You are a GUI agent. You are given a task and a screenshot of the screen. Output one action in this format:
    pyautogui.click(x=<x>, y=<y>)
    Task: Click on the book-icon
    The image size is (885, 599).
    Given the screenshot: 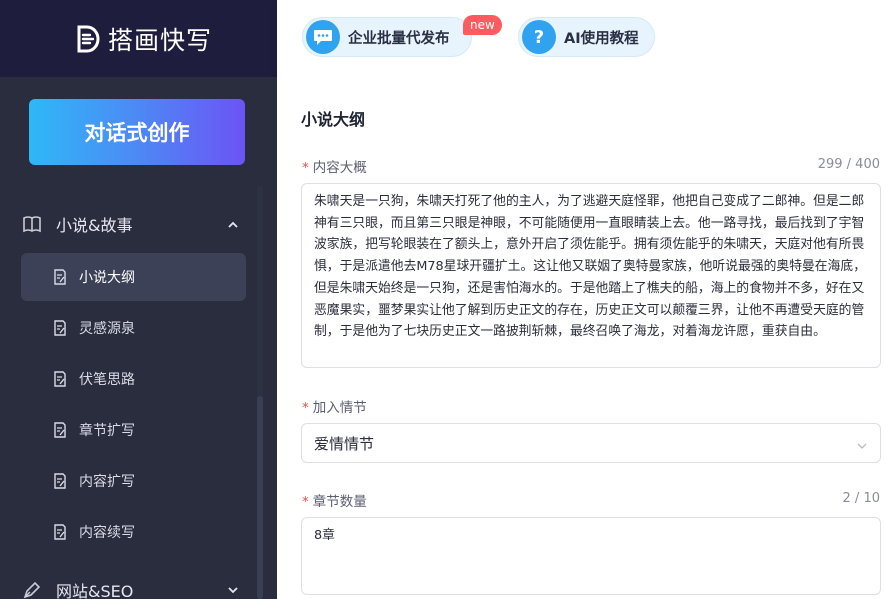 What is the action you would take?
    pyautogui.click(x=32, y=224)
    